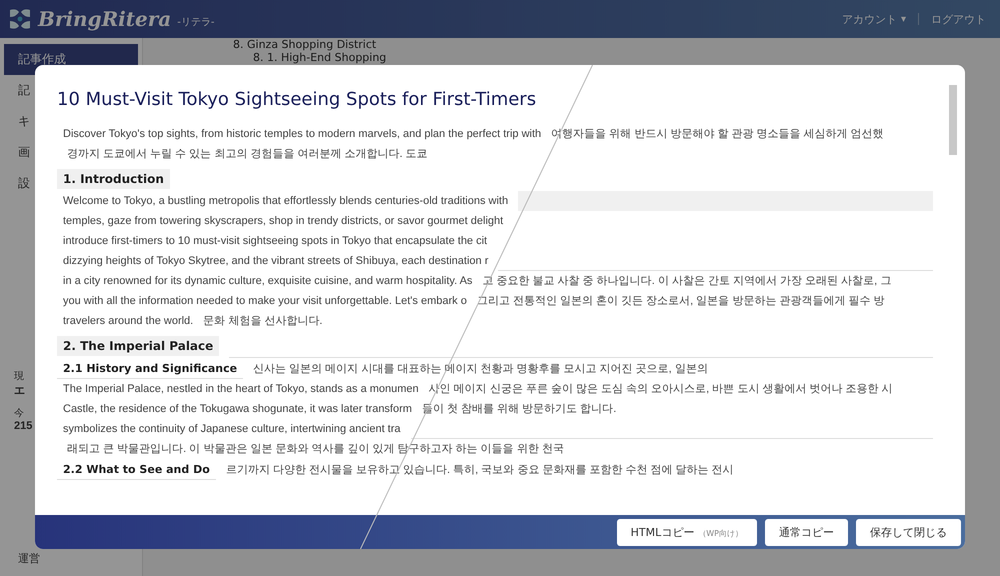  What do you see at coordinates (302, 134) in the screenshot?
I see `body-text: Discover Tokyo's top sights, from historic temples to modern marvels, and plan the perfect trip with` at bounding box center [302, 134].